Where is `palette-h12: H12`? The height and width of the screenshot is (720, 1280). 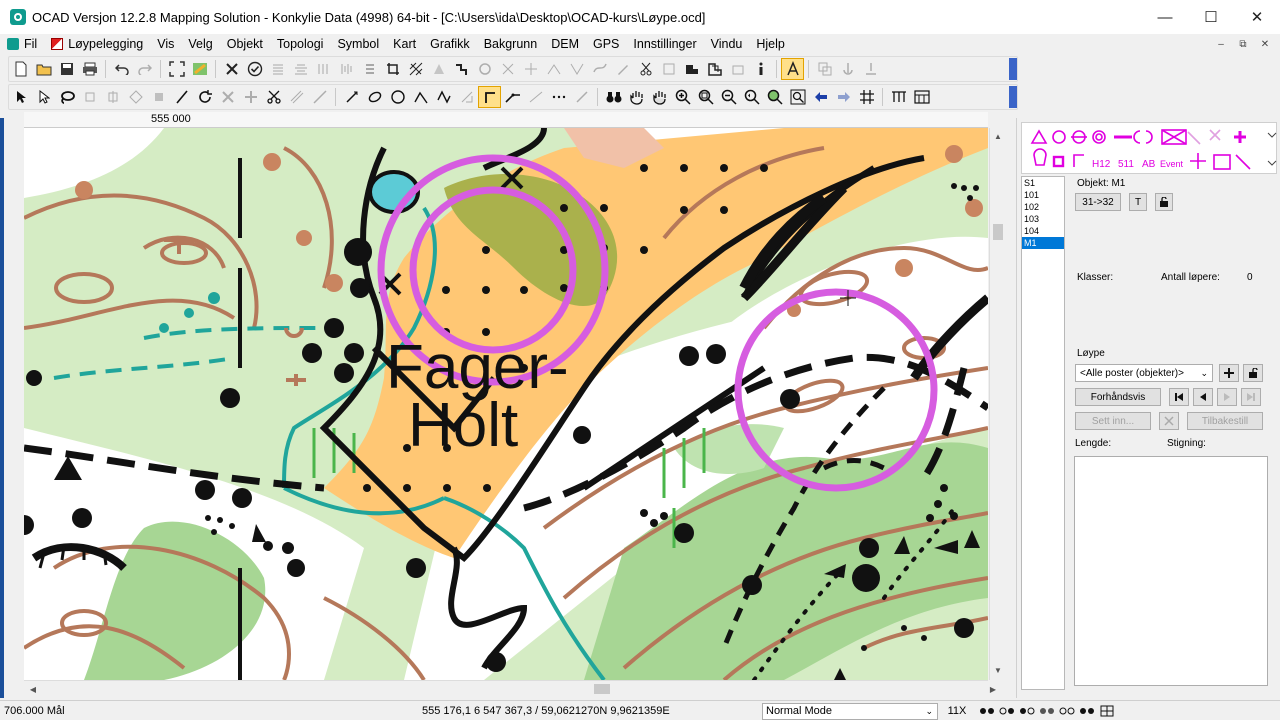 palette-h12: H12 is located at coordinates (1101, 164).